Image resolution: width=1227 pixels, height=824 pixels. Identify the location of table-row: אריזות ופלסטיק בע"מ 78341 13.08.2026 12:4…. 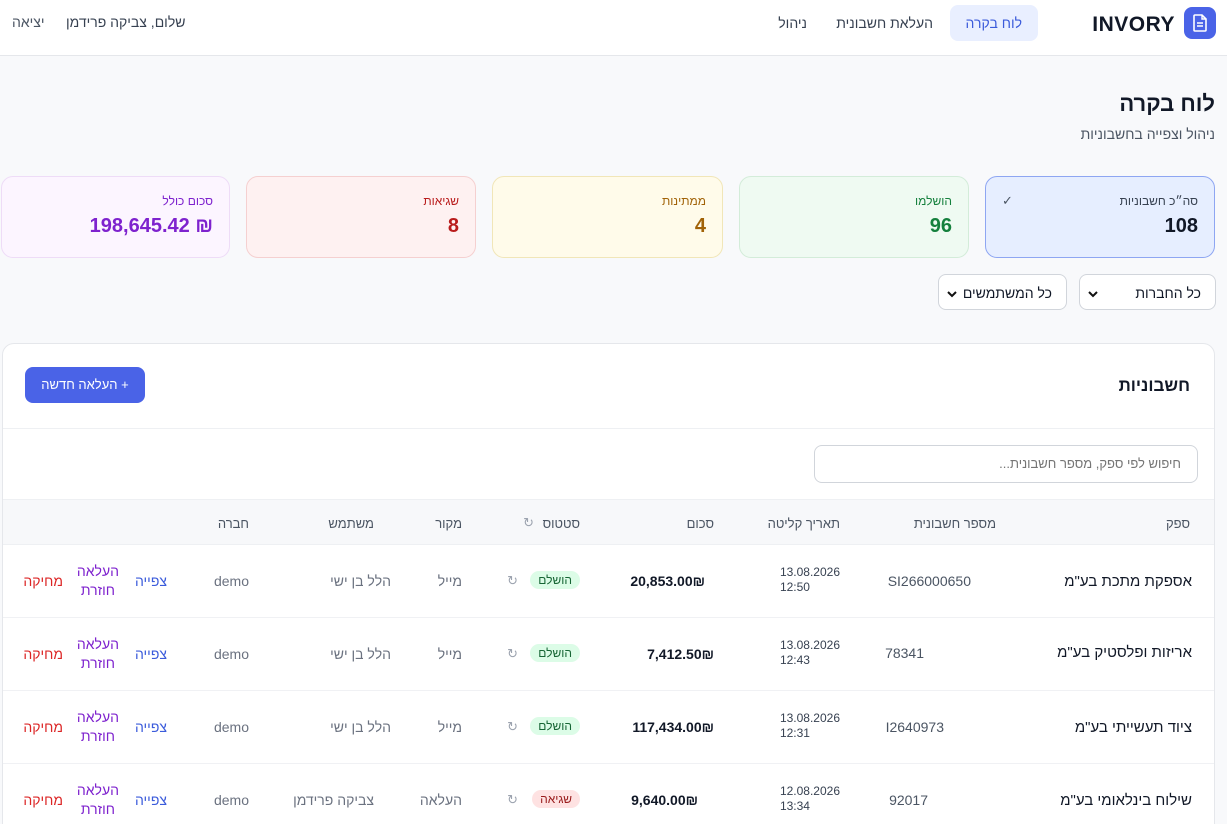
(608, 654).